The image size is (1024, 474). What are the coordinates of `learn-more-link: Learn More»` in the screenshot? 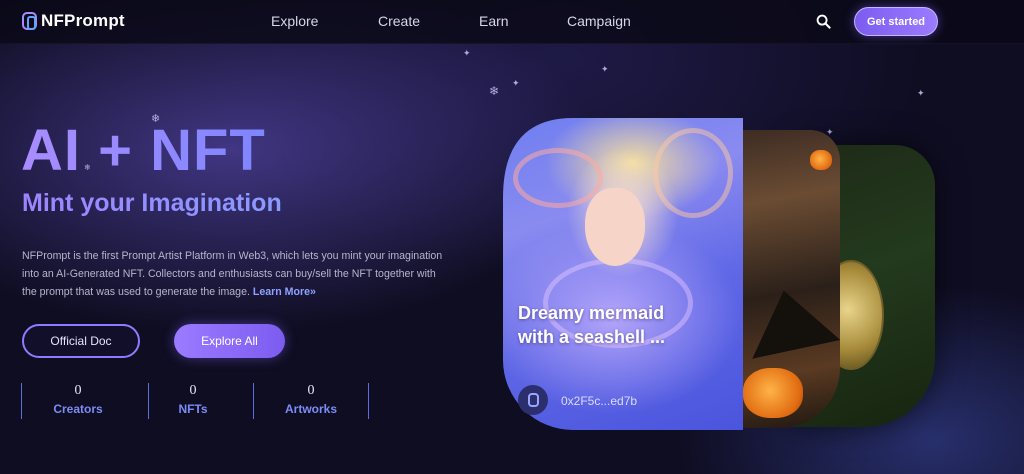 It's located at (284, 292).